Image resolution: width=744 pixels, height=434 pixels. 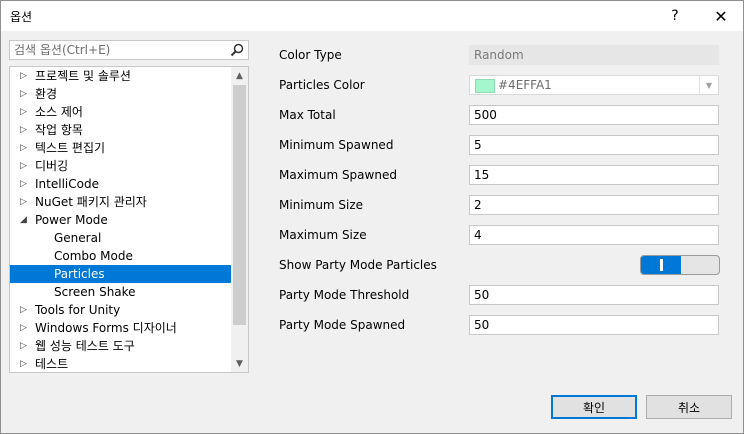 I want to click on title-bar: 옵션 ? ✕, so click(x=372, y=16).